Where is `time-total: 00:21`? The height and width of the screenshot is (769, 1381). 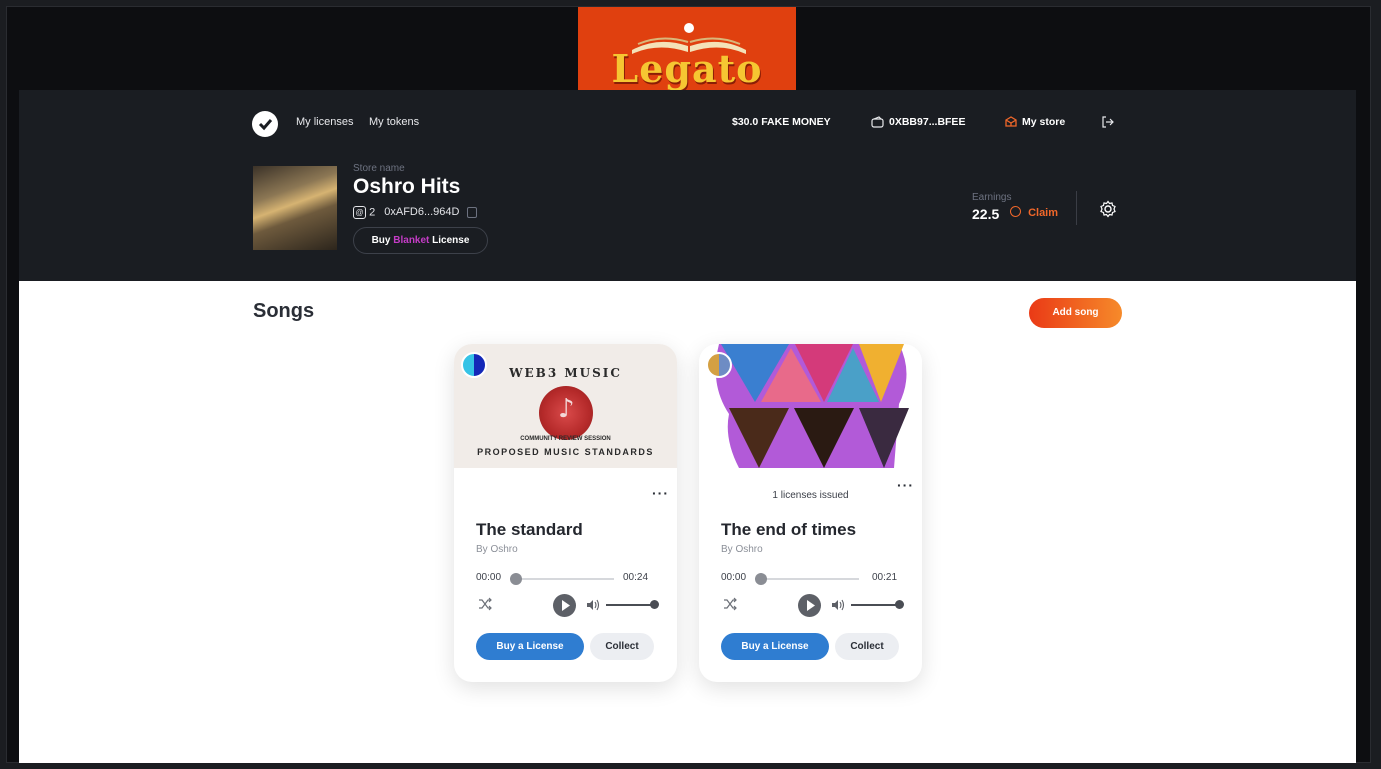 time-total: 00:21 is located at coordinates (885, 577).